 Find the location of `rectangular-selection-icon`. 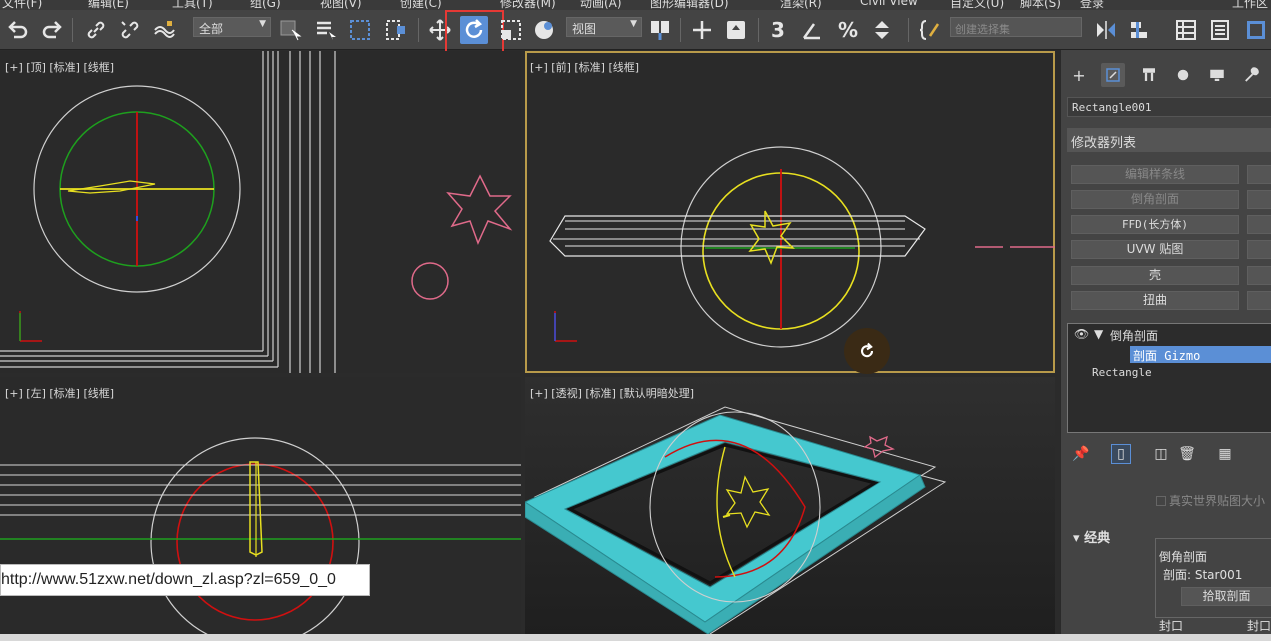

rectangular-selection-icon is located at coordinates (360, 30).